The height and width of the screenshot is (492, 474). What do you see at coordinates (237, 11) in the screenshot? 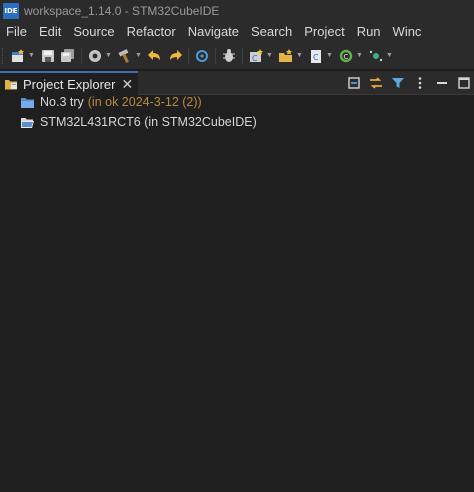
I see `title-bar: IDE workspace_1.14.0 - STM32CubeIDE` at bounding box center [237, 11].